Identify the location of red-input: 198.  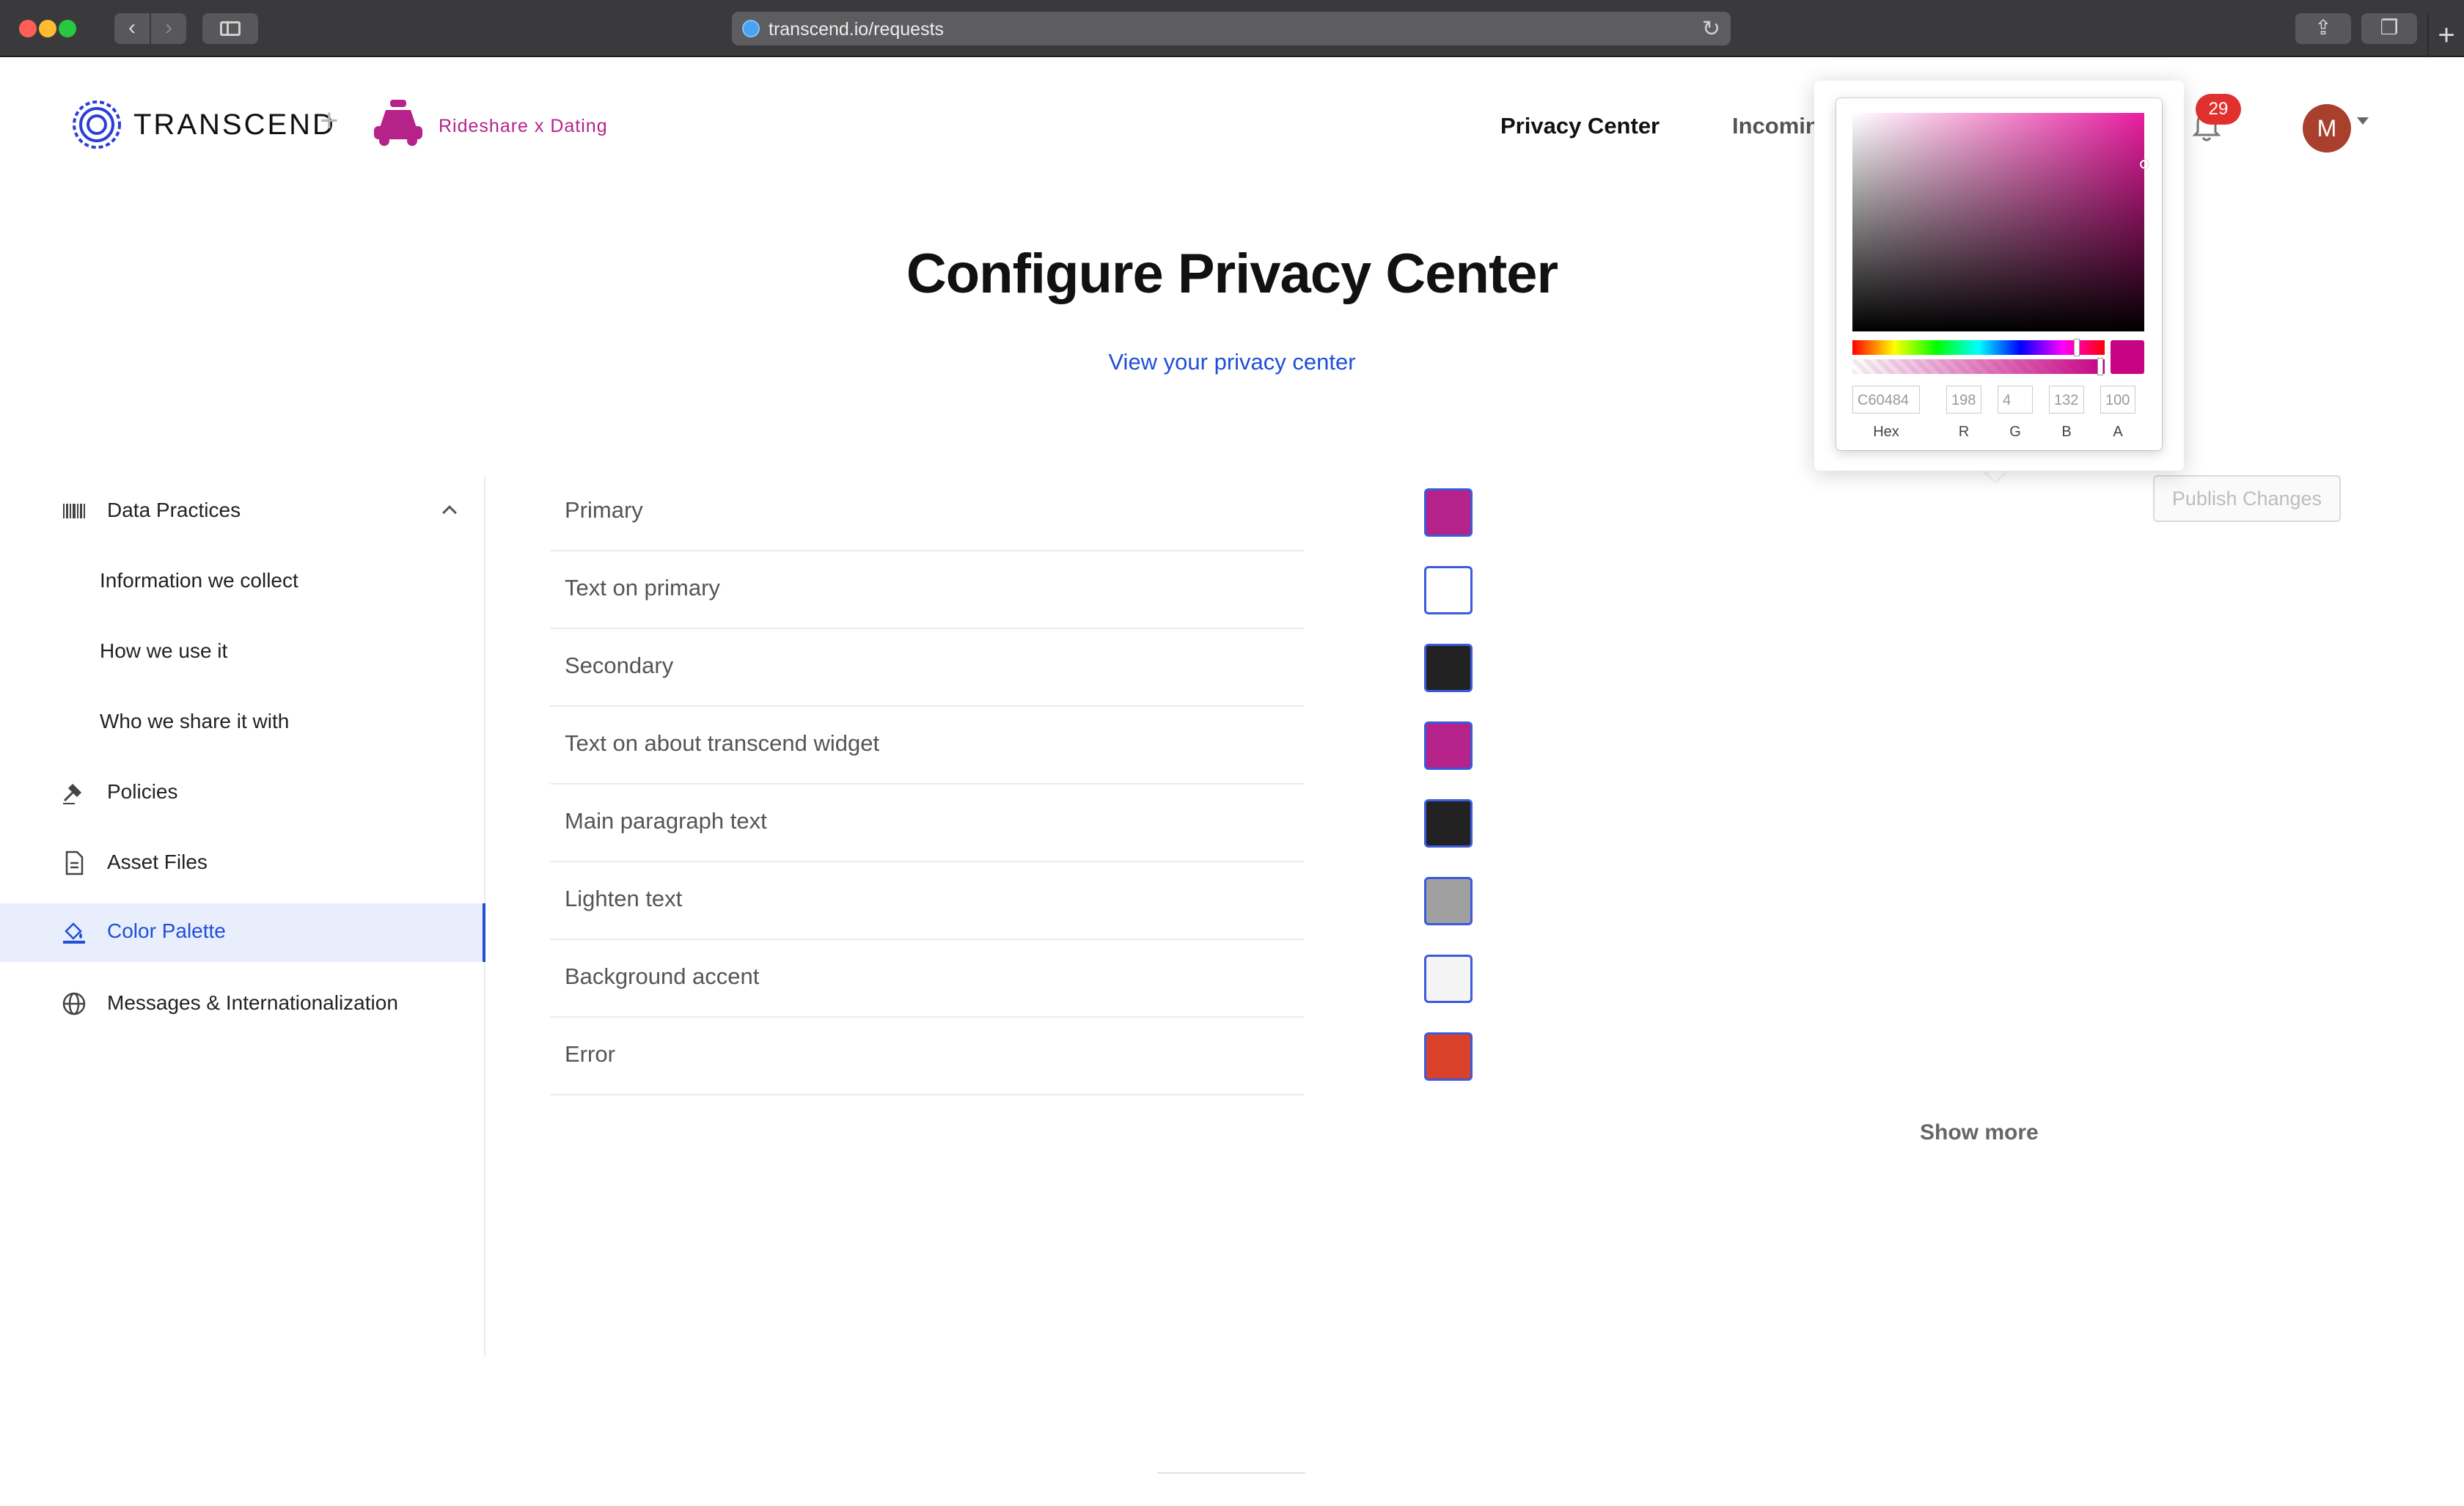
(1963, 400).